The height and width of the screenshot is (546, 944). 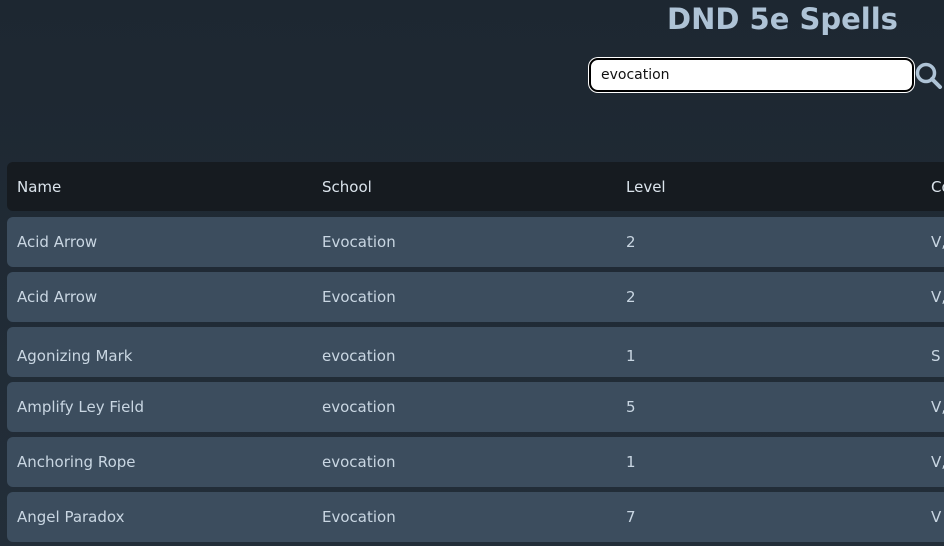 What do you see at coordinates (475, 407) in the screenshot?
I see `table-row: Amplify Ley Field evocation 5 V,` at bounding box center [475, 407].